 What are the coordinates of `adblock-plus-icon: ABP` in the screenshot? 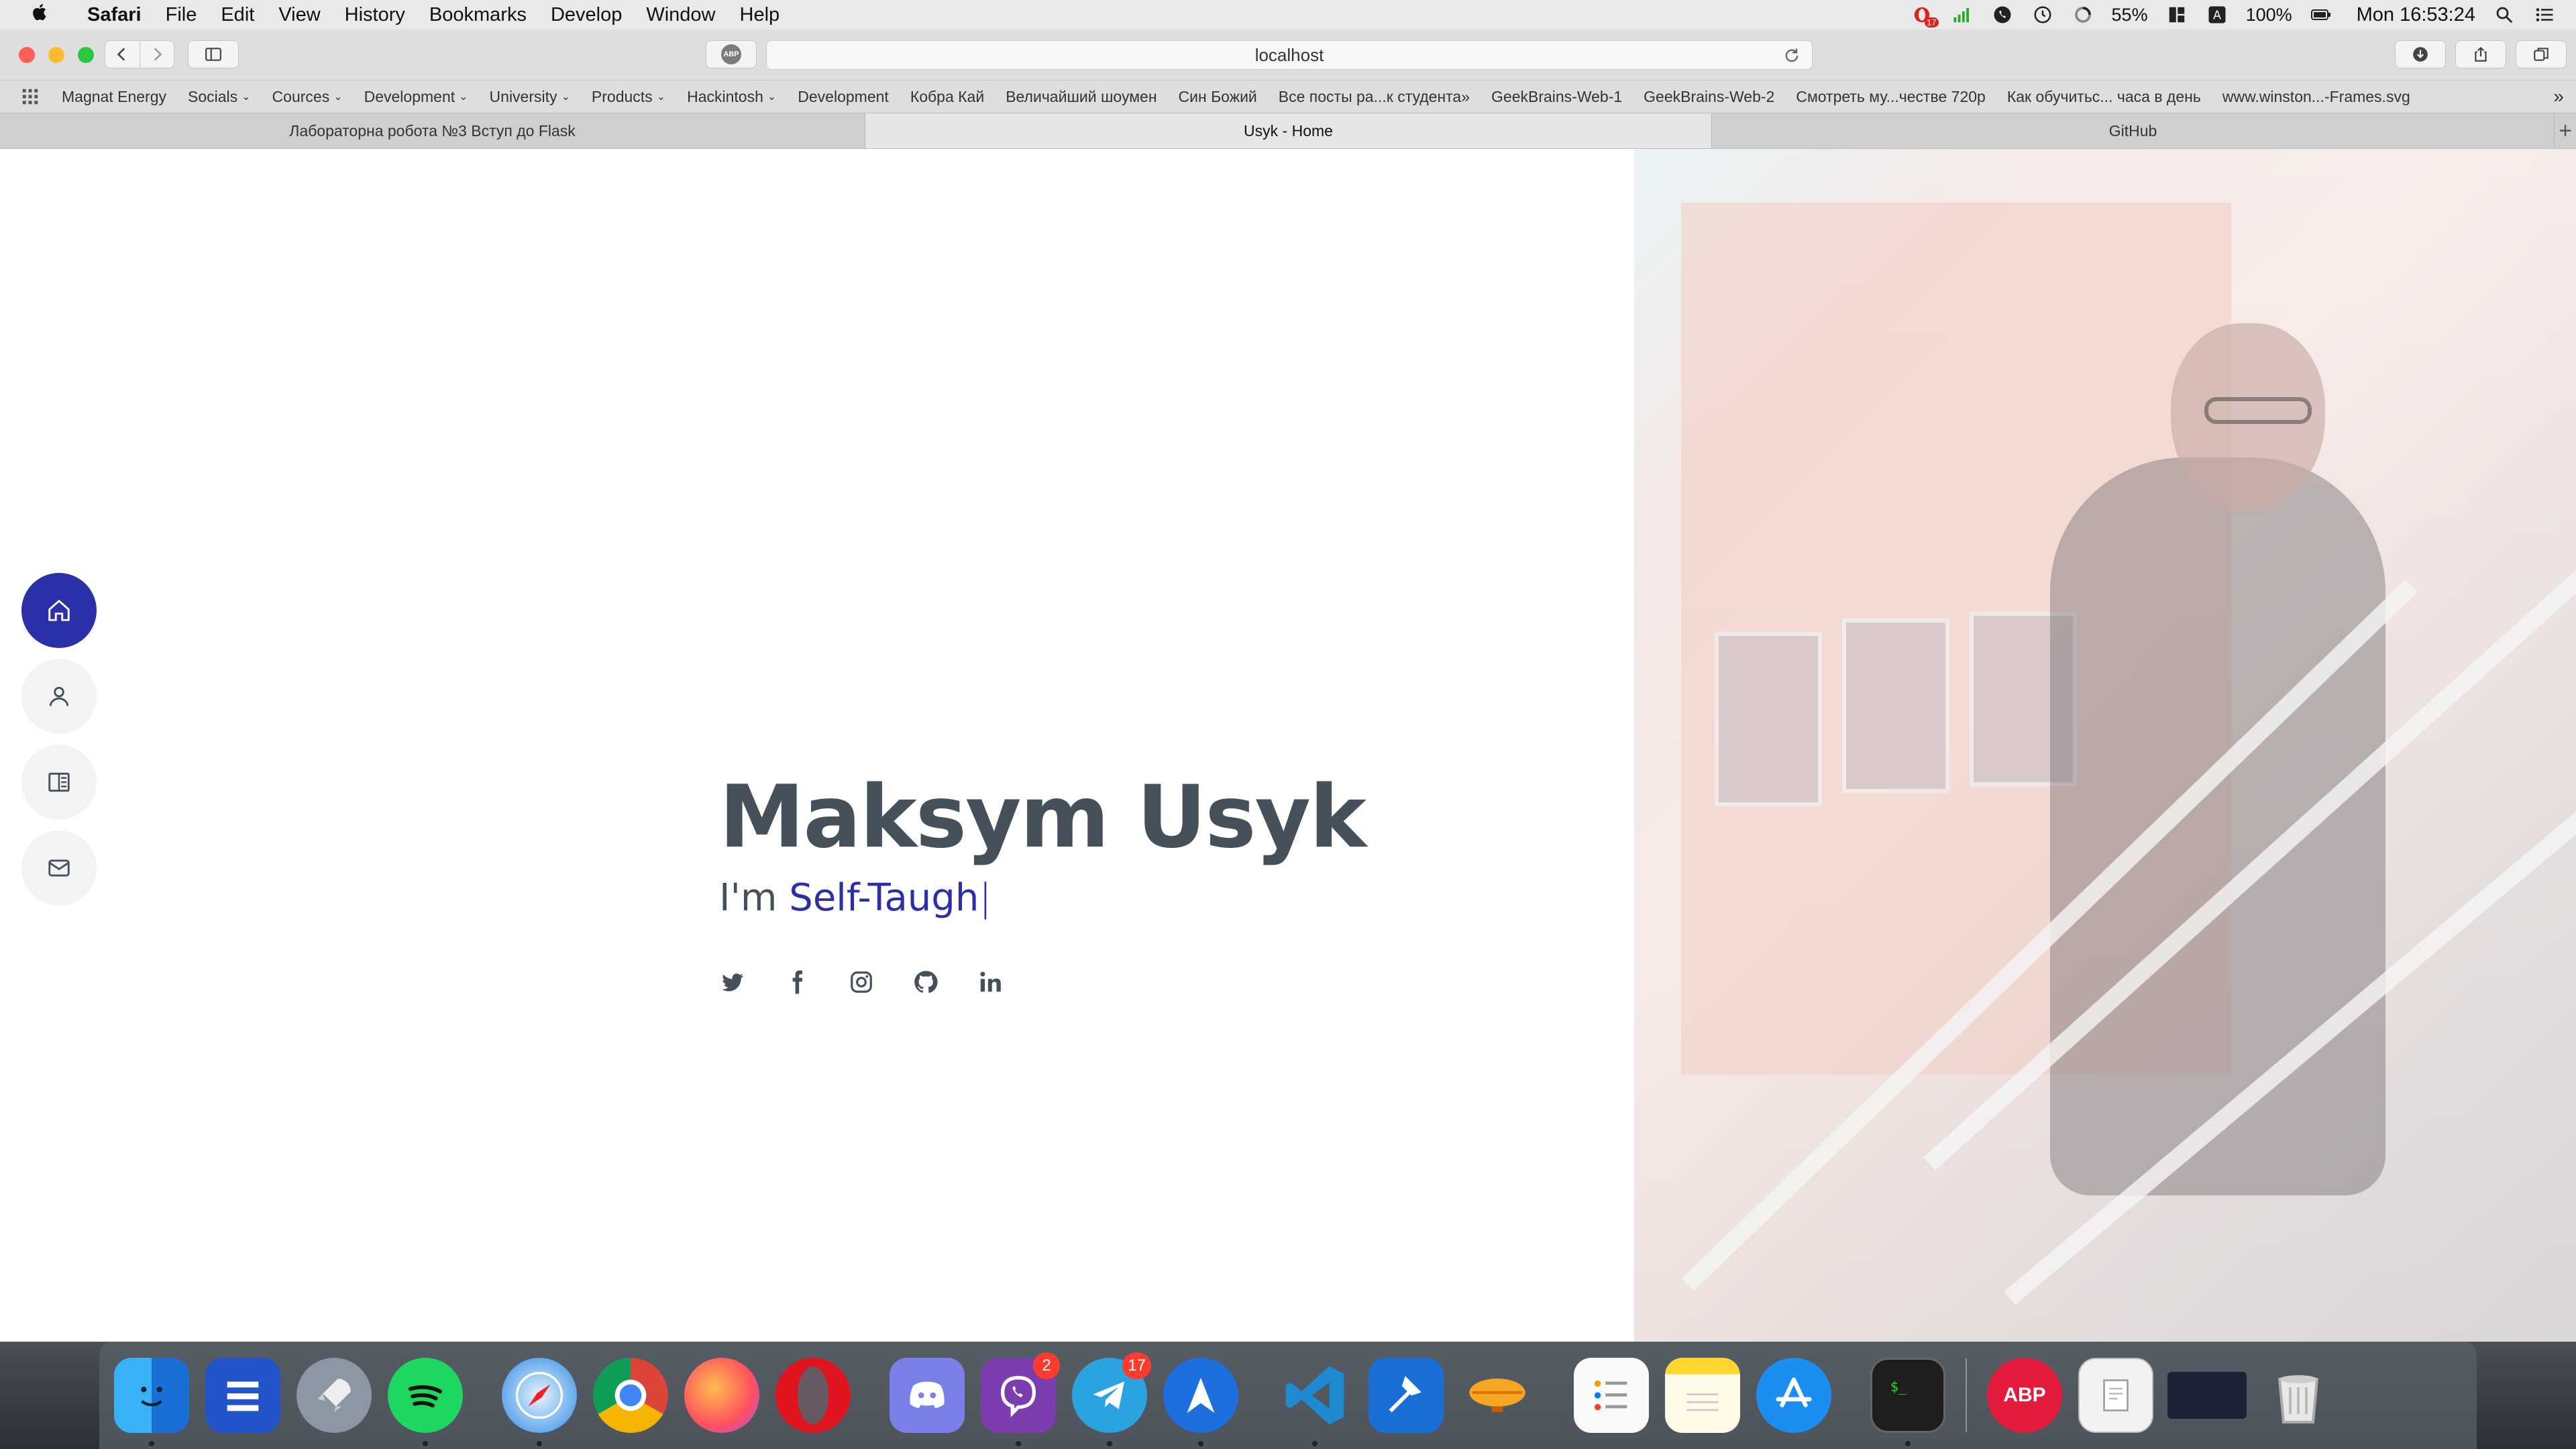 It's located at (2024, 1395).